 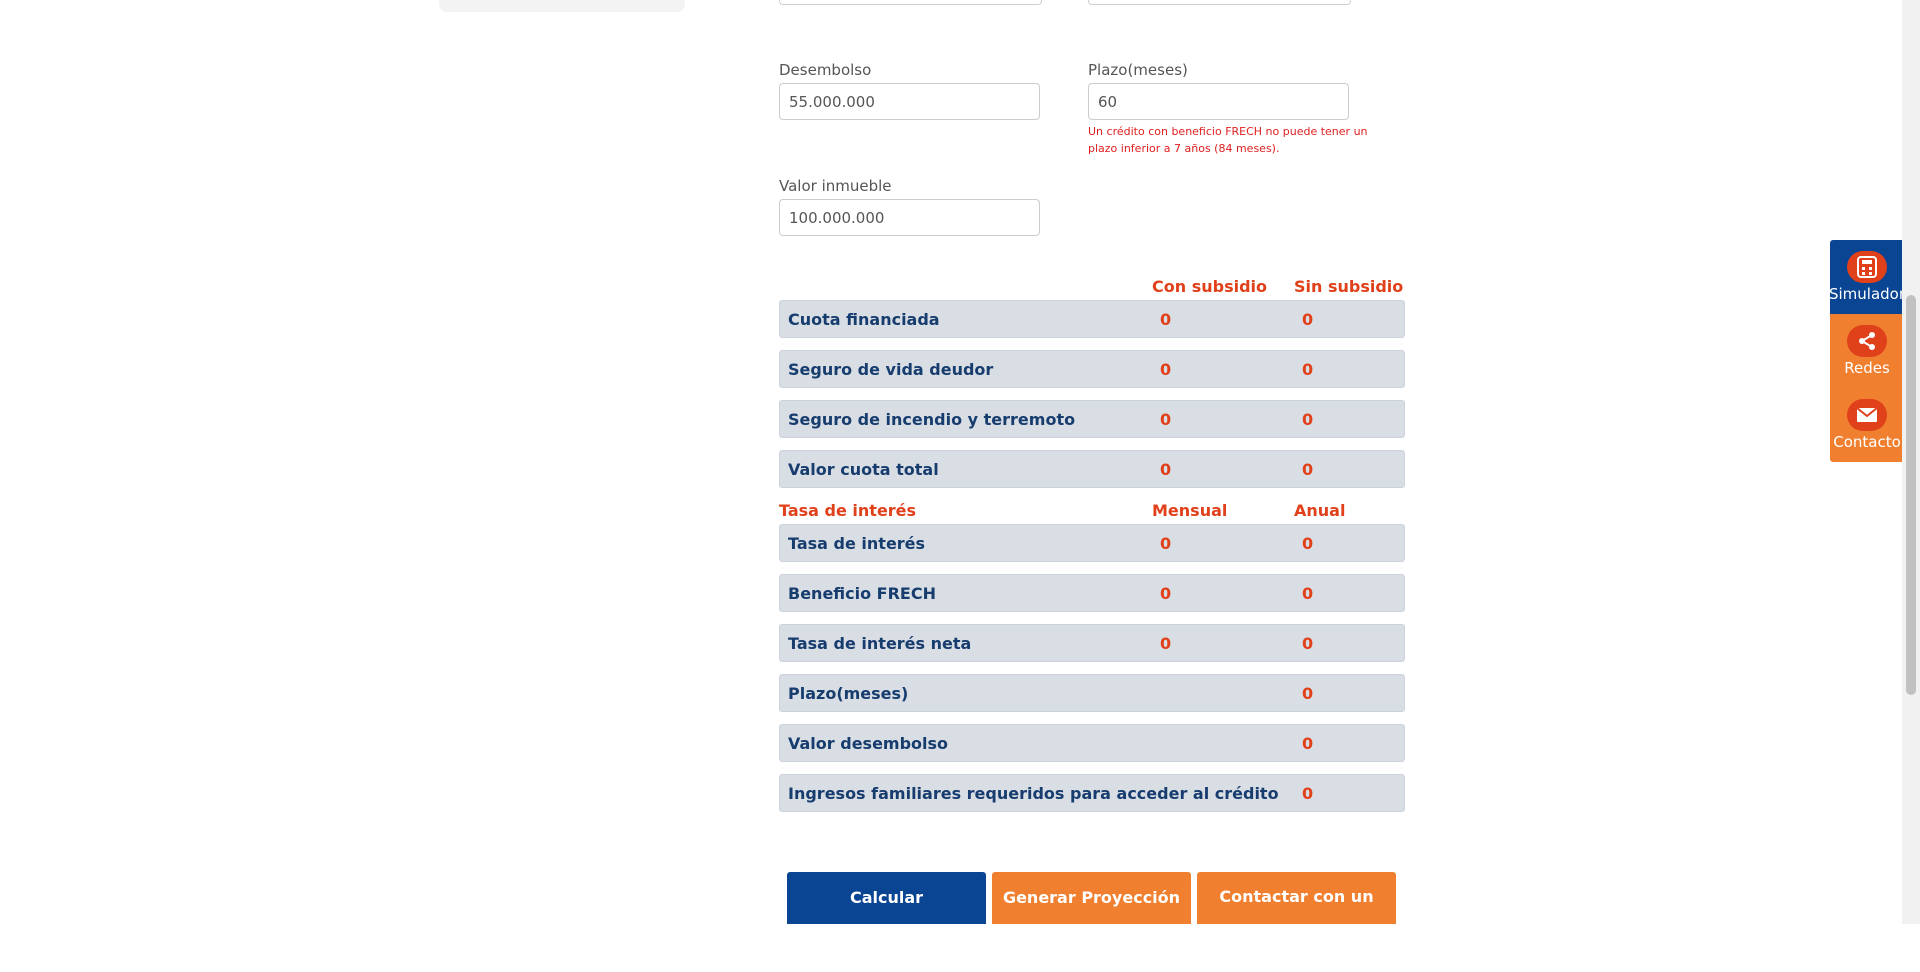 What do you see at coordinates (909, 101) in the screenshot?
I see `desembolso-input` at bounding box center [909, 101].